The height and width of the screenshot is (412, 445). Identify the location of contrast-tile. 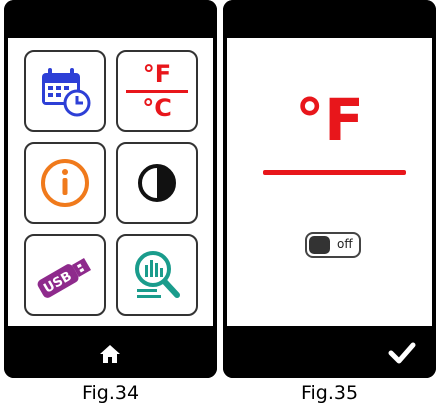
(157, 183).